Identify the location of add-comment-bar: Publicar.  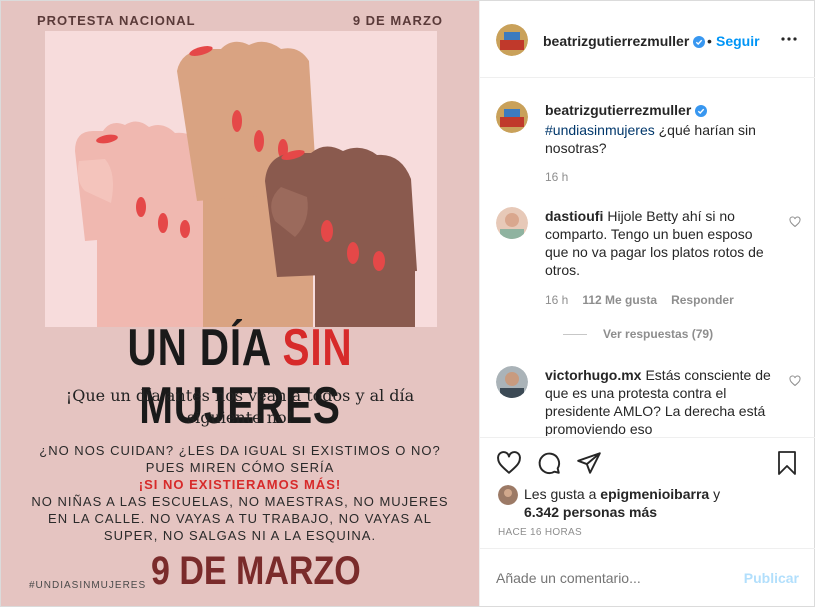
(647, 577).